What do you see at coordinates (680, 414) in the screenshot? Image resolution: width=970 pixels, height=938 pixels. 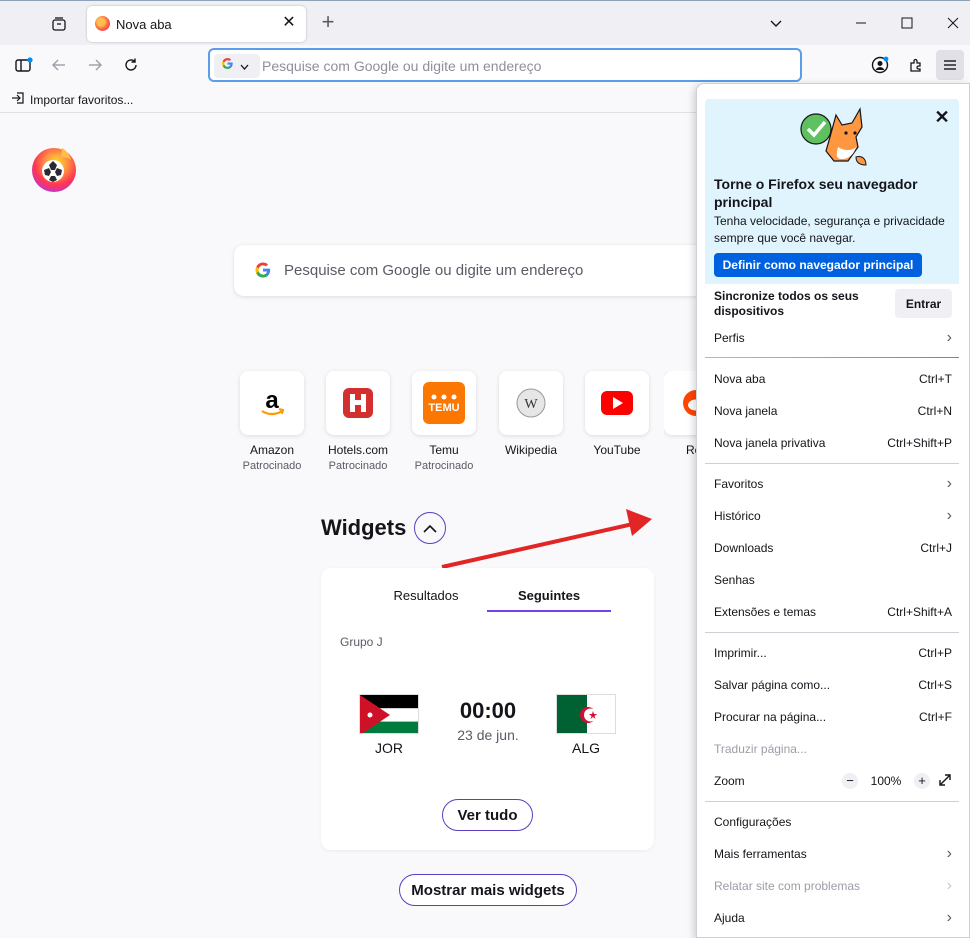 I see `shortcut-reddit: Re` at bounding box center [680, 414].